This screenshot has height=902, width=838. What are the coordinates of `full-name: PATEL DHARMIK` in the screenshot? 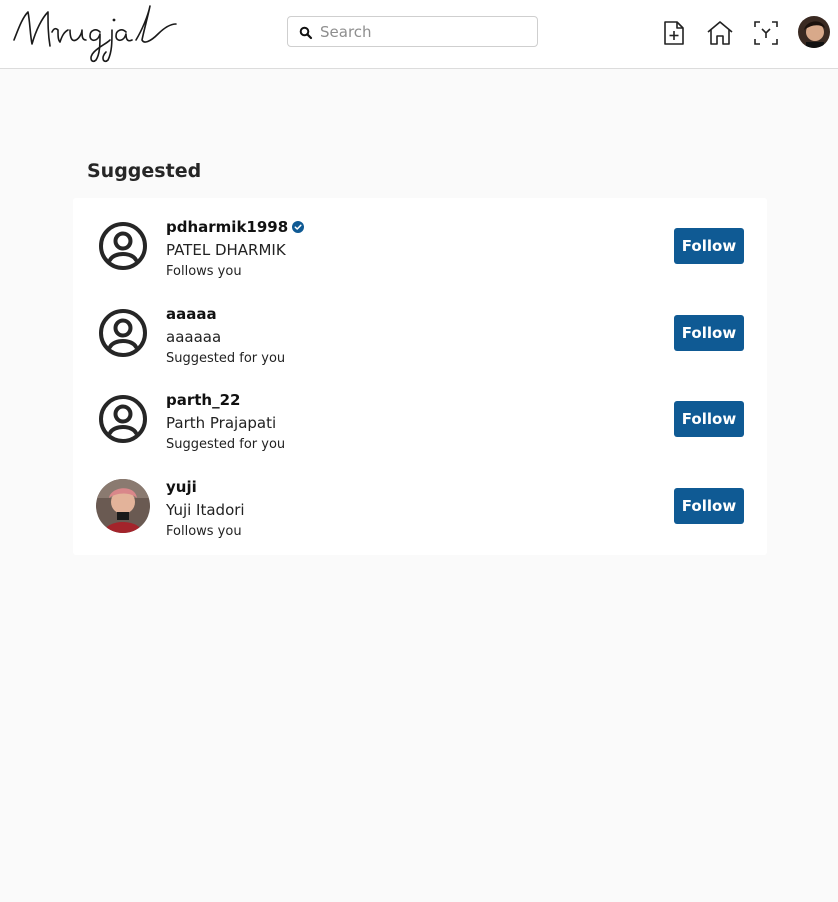 It's located at (226, 250).